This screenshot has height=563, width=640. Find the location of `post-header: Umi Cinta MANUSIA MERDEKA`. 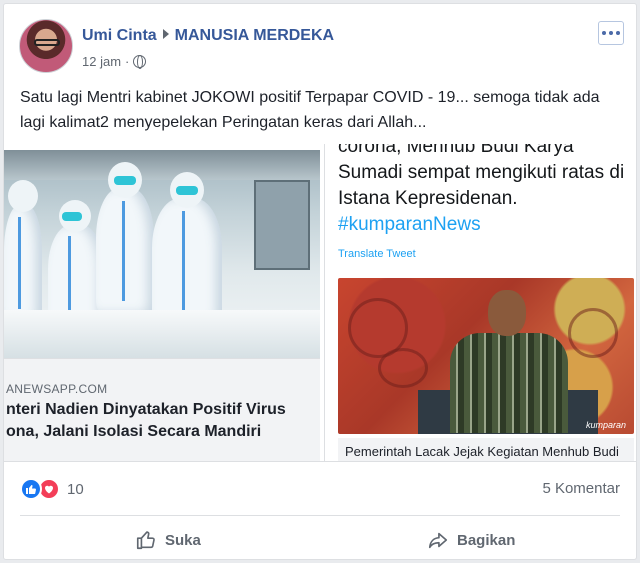

post-header: Umi Cinta MANUSIA MERDEKA is located at coordinates (208, 36).